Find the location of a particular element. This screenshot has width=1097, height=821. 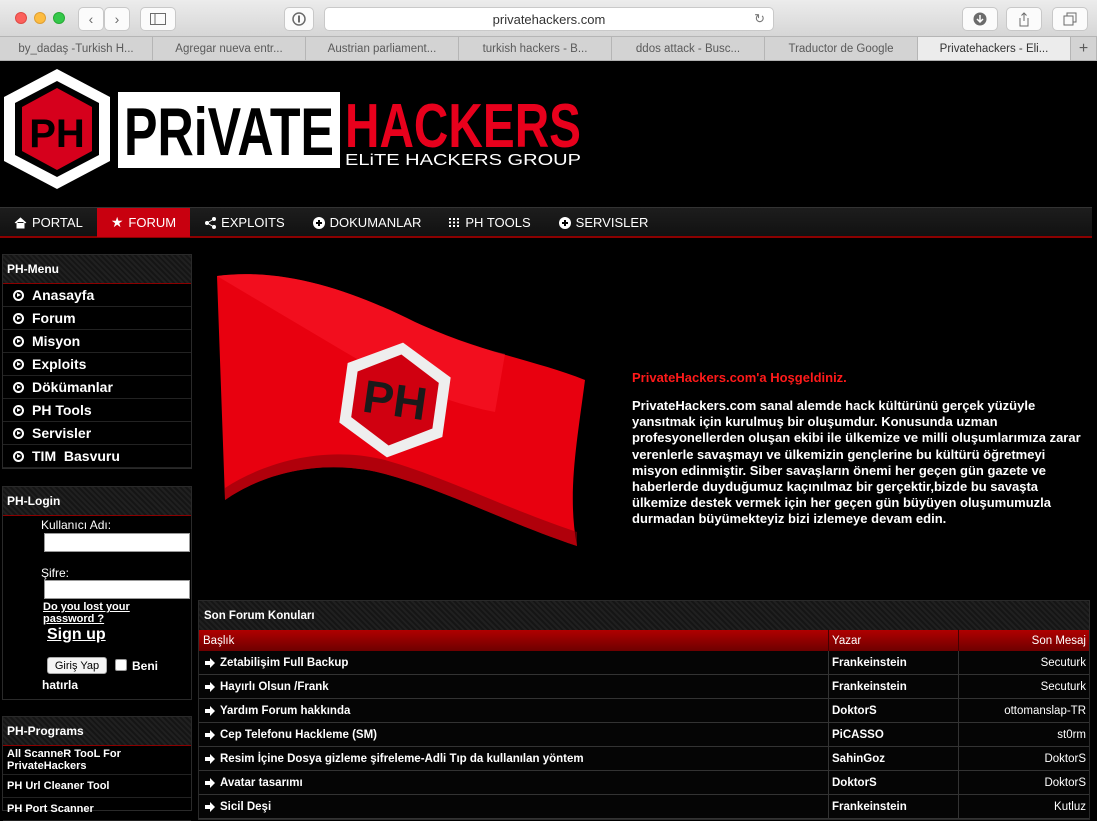

tabs-icon is located at coordinates (1070, 19).